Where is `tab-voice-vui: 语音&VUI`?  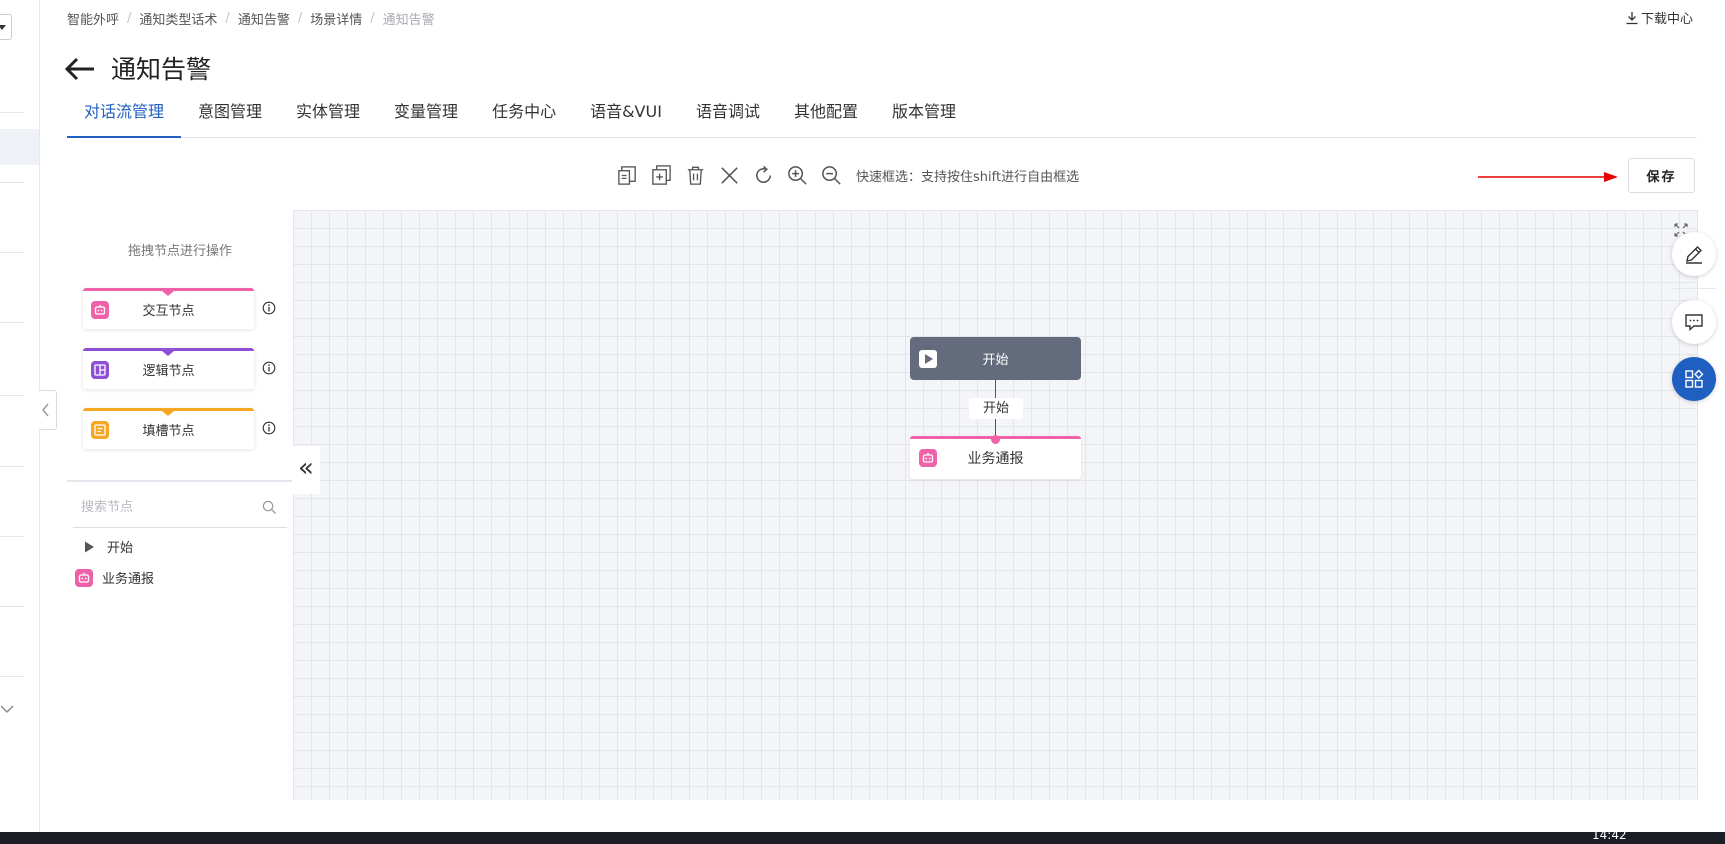
tab-voice-vui: 语音&VUI is located at coordinates (626, 118).